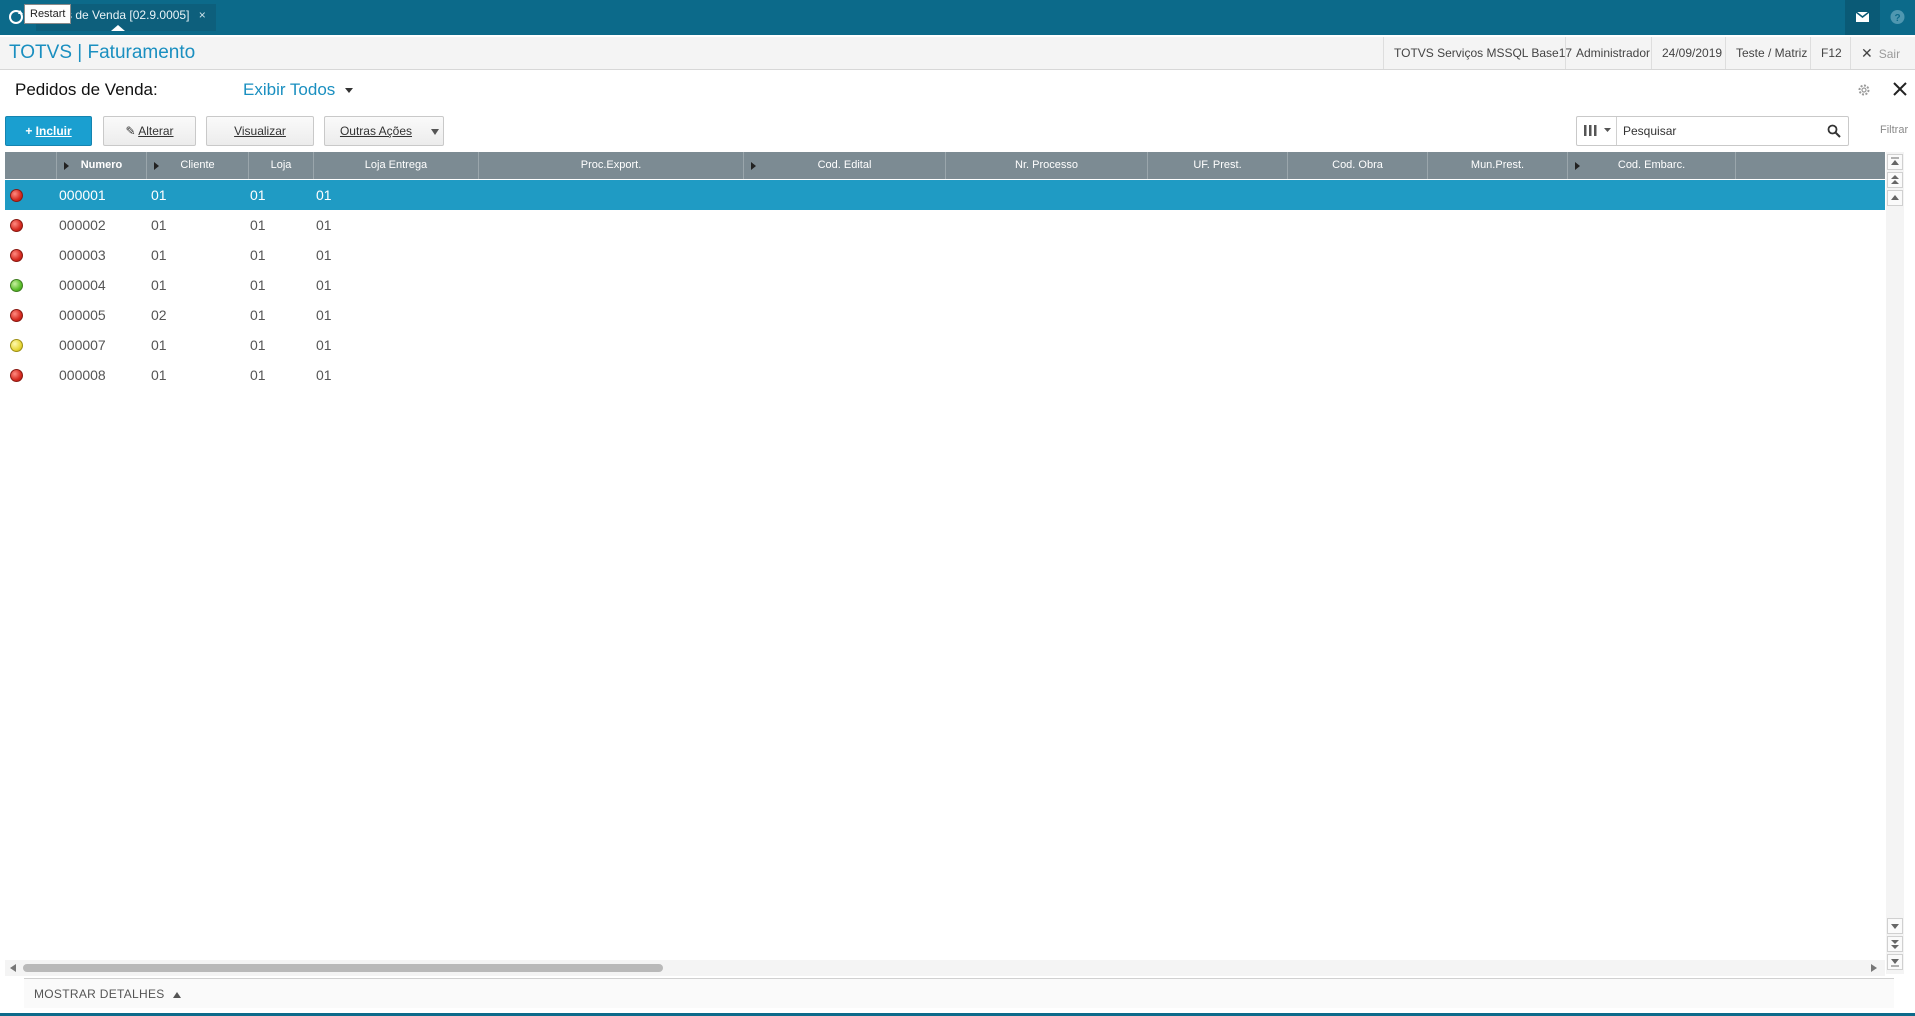 This screenshot has height=1016, width=1915. What do you see at coordinates (349, 91) in the screenshot?
I see `caret-down-icon` at bounding box center [349, 91].